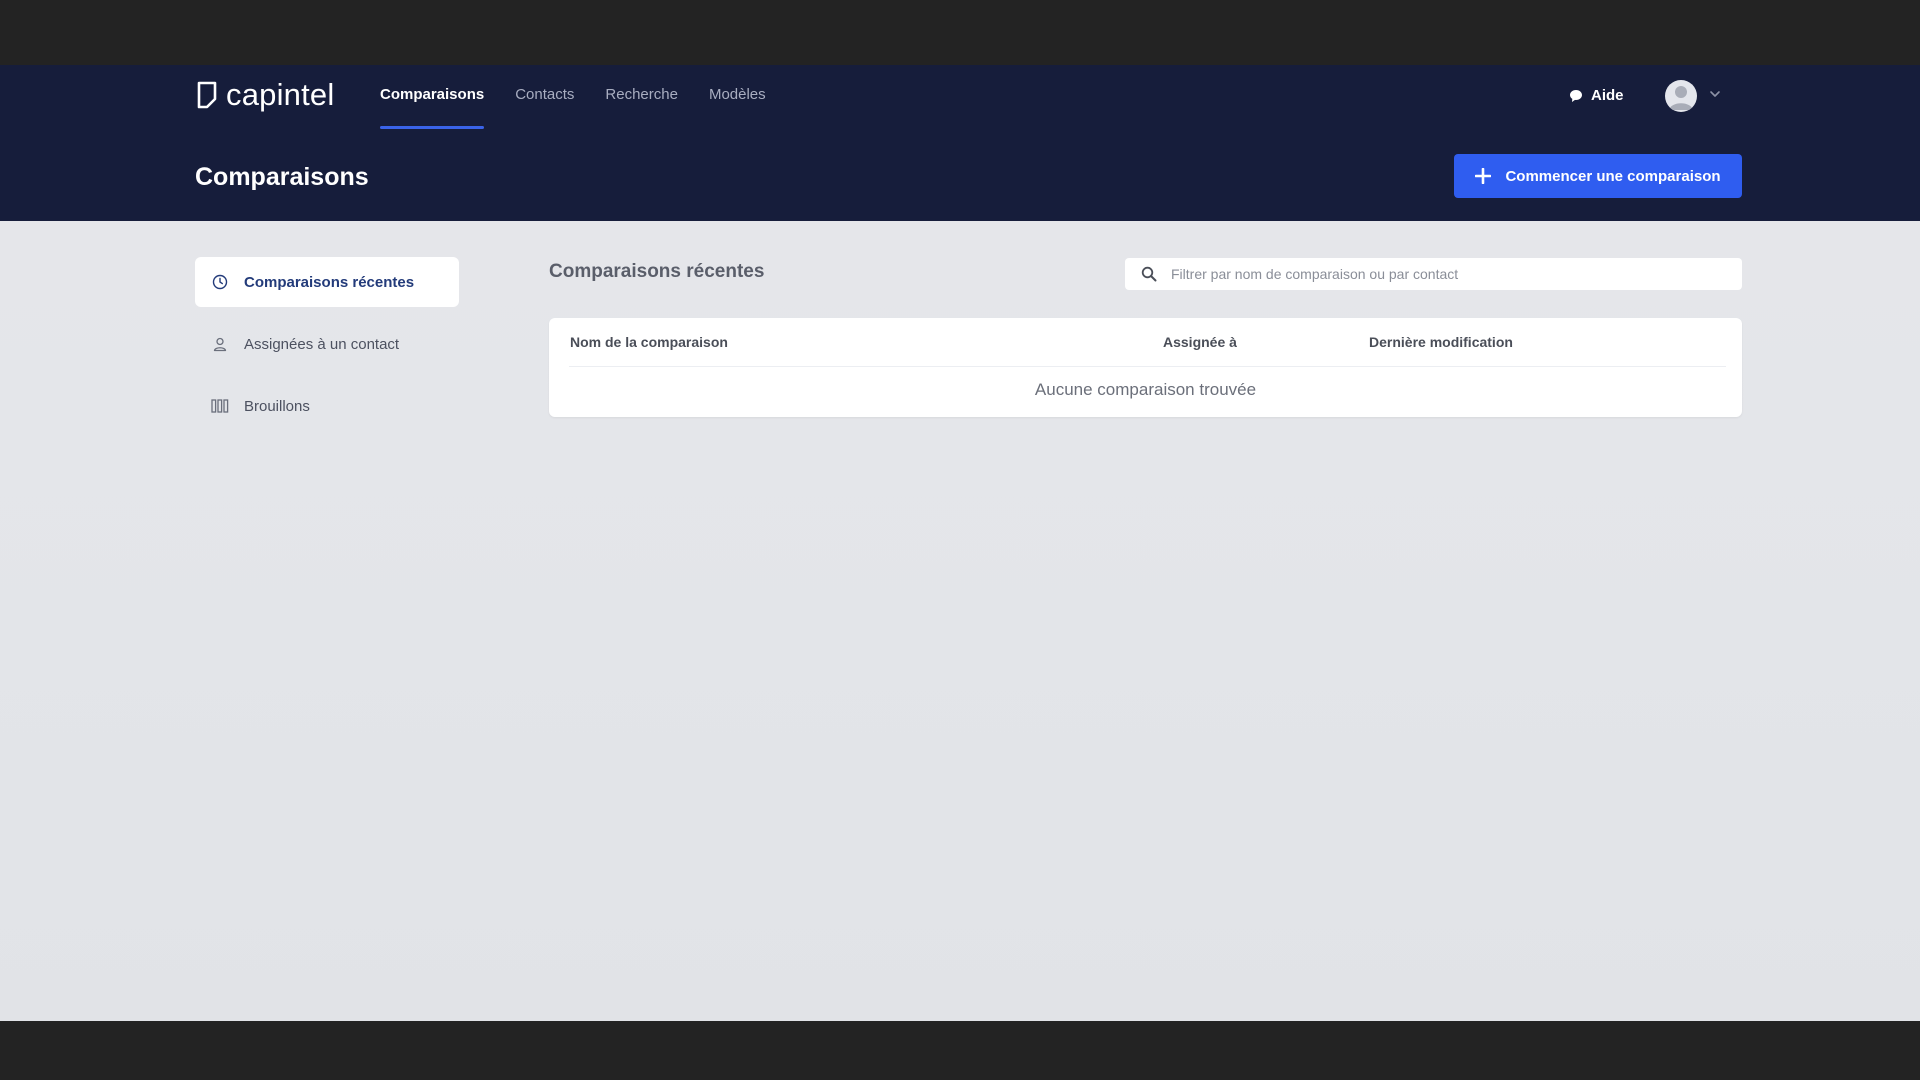  Describe the element at coordinates (1441, 342) in the screenshot. I see `column-header-modified: Dernière modification` at that location.